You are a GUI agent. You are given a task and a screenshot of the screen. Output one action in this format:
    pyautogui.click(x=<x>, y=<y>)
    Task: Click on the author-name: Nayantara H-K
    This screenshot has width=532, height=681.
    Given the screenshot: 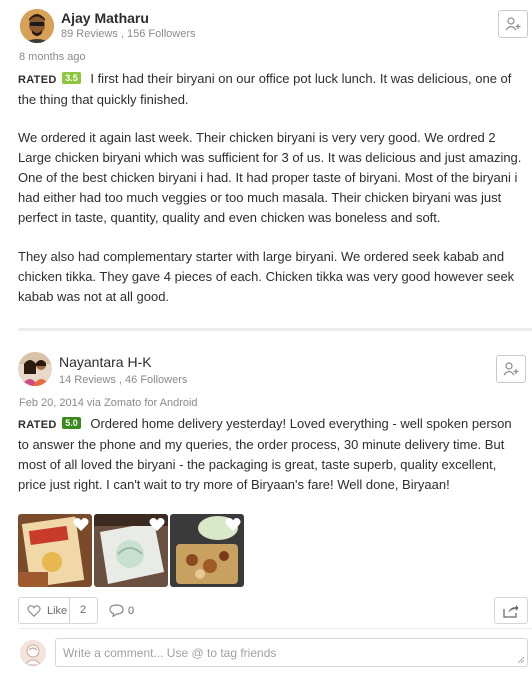 What is the action you would take?
    pyautogui.click(x=105, y=362)
    